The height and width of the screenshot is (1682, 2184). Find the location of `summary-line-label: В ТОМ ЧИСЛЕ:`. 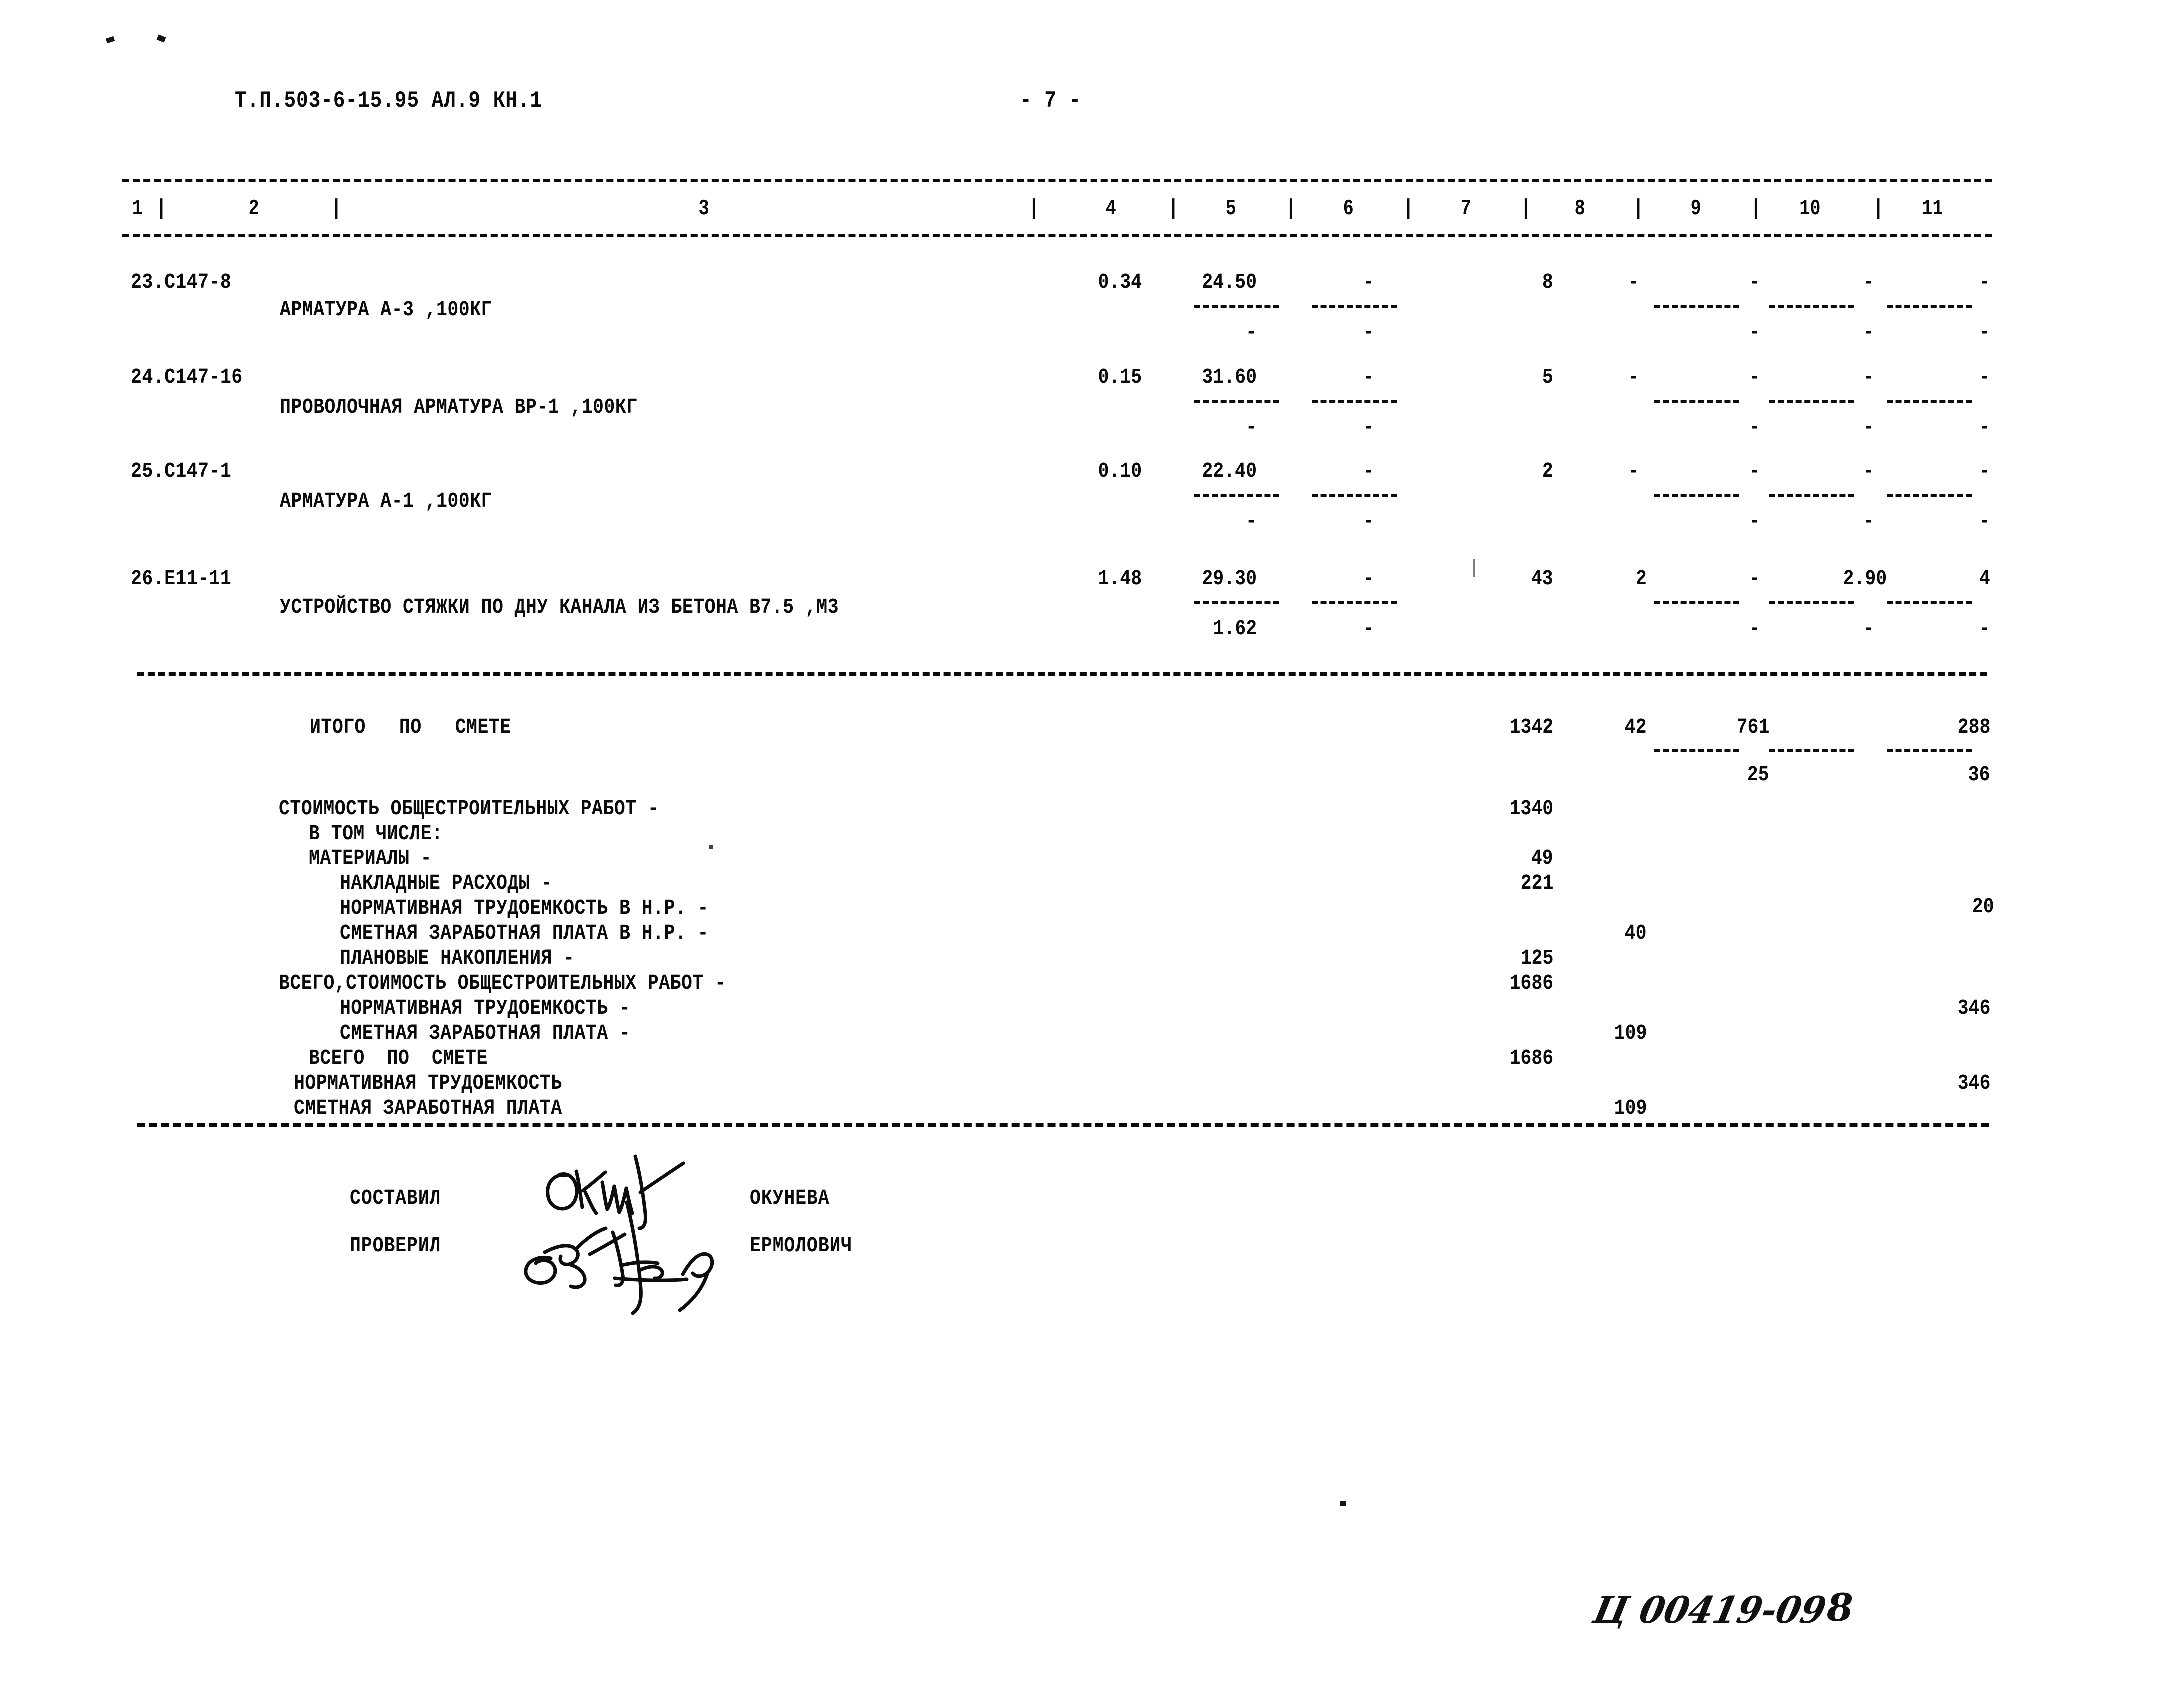

summary-line-label: В ТОМ ЧИСЛЕ: is located at coordinates (376, 833).